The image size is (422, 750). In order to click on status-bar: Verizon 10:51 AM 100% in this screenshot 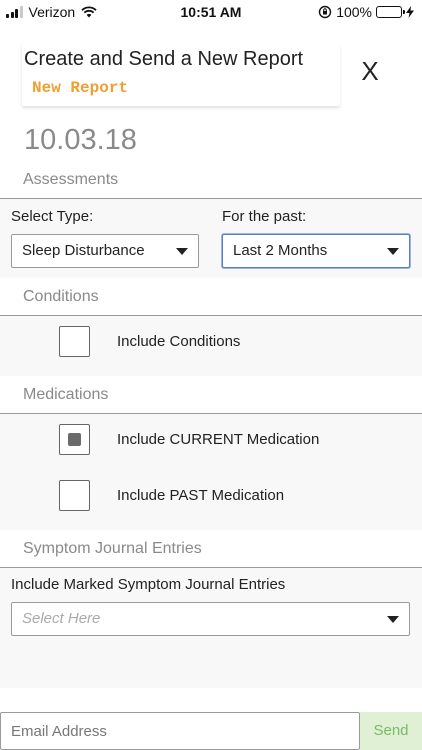, I will do `click(211, 13)`.